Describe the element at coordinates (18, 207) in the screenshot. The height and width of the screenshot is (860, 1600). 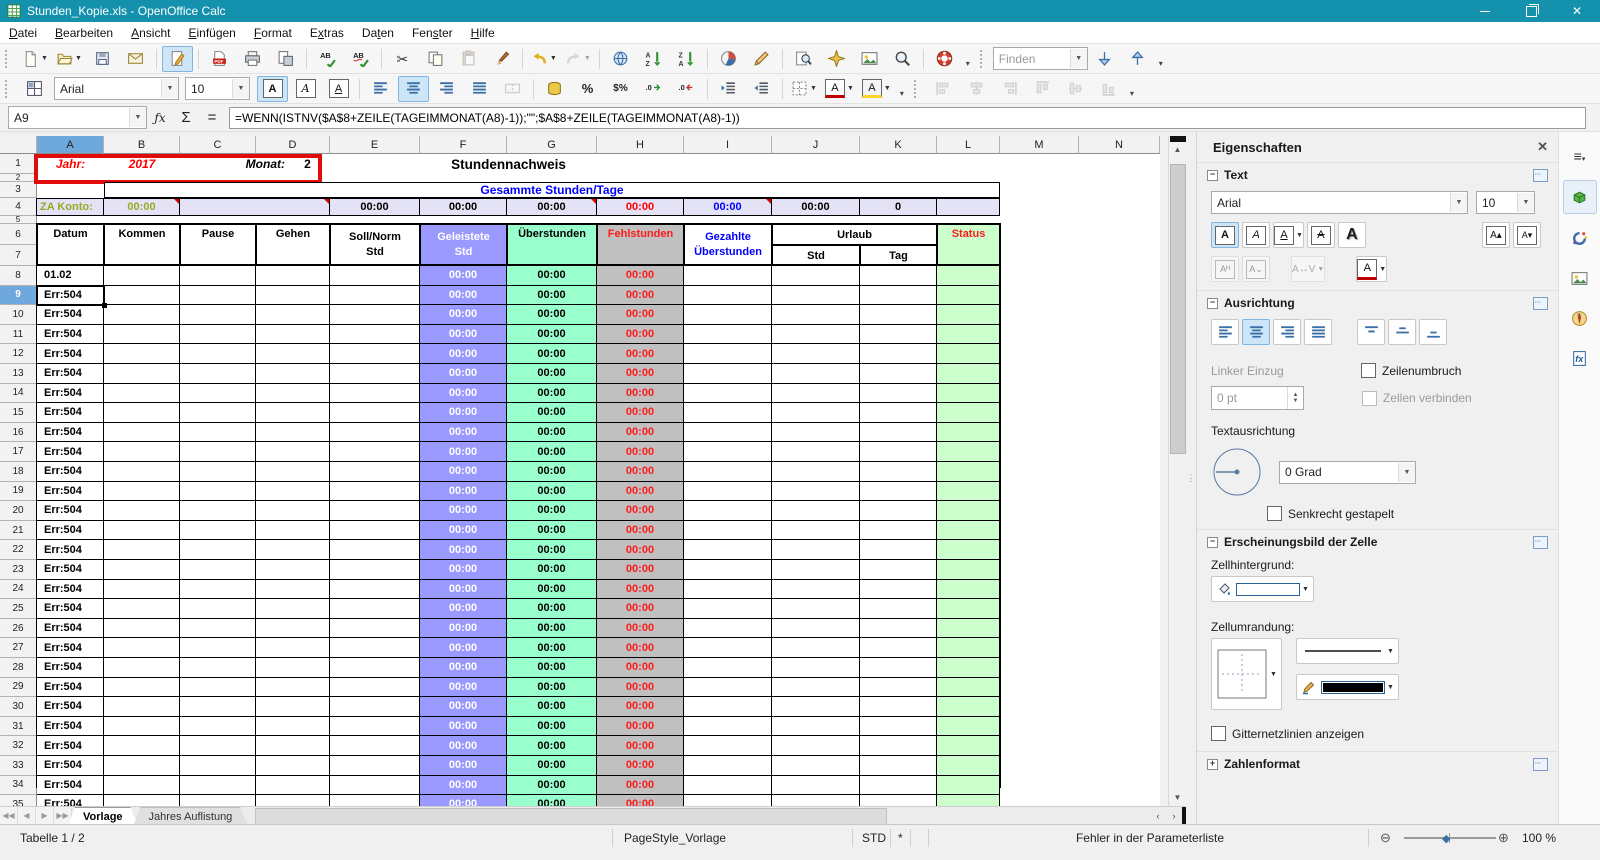
I see `row-header-4: 4` at that location.